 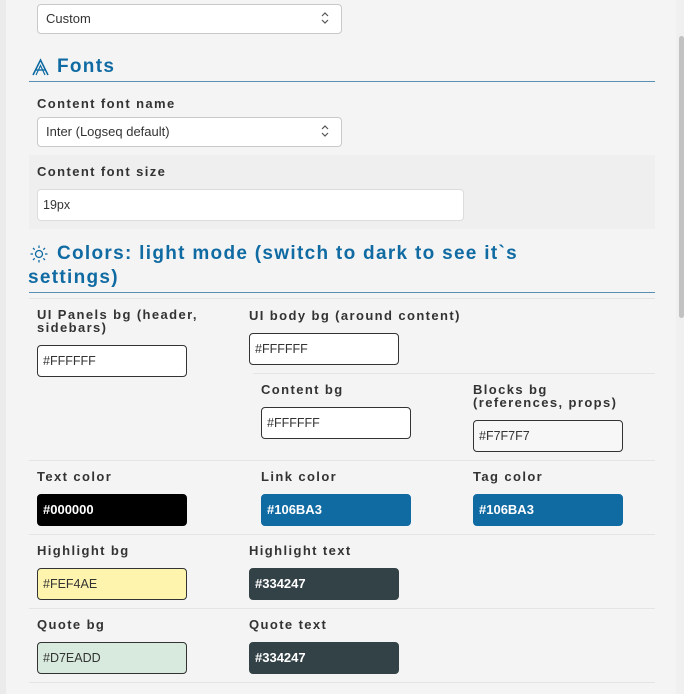 What do you see at coordinates (681, 177) in the screenshot?
I see `scrollbar-thumb` at bounding box center [681, 177].